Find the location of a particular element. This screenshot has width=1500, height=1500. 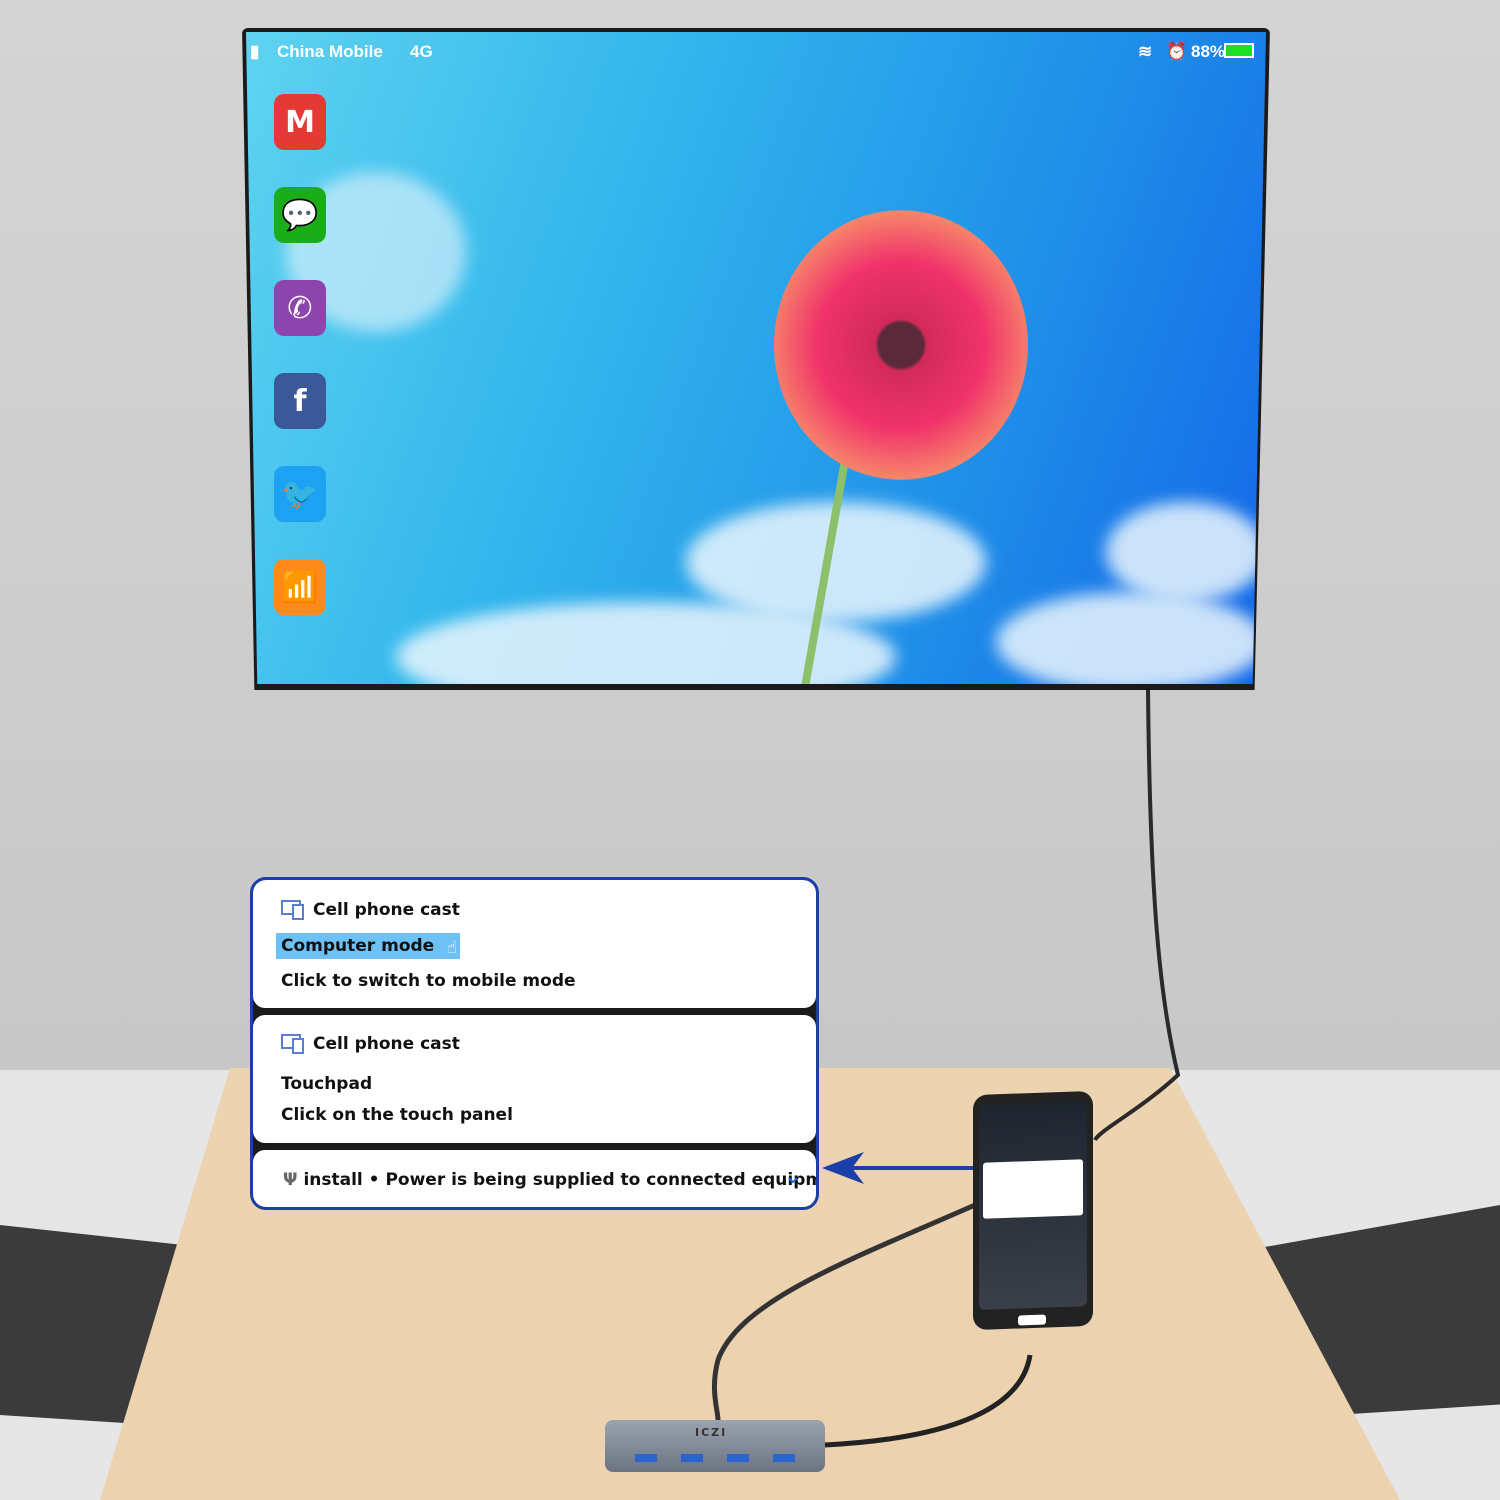

tap-hand-icon: ☝ is located at coordinates (452, 948).